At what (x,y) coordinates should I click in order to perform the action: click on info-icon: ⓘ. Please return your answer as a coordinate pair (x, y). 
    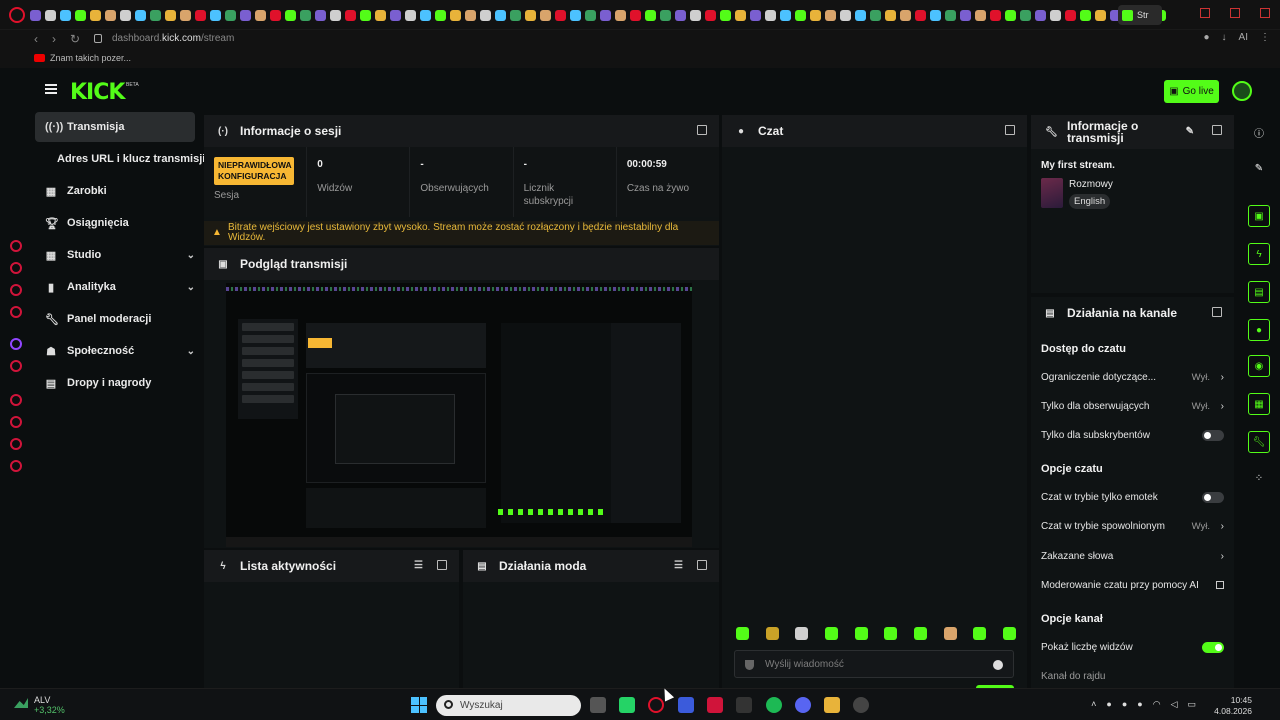
    Looking at the image, I should click on (1259, 132).